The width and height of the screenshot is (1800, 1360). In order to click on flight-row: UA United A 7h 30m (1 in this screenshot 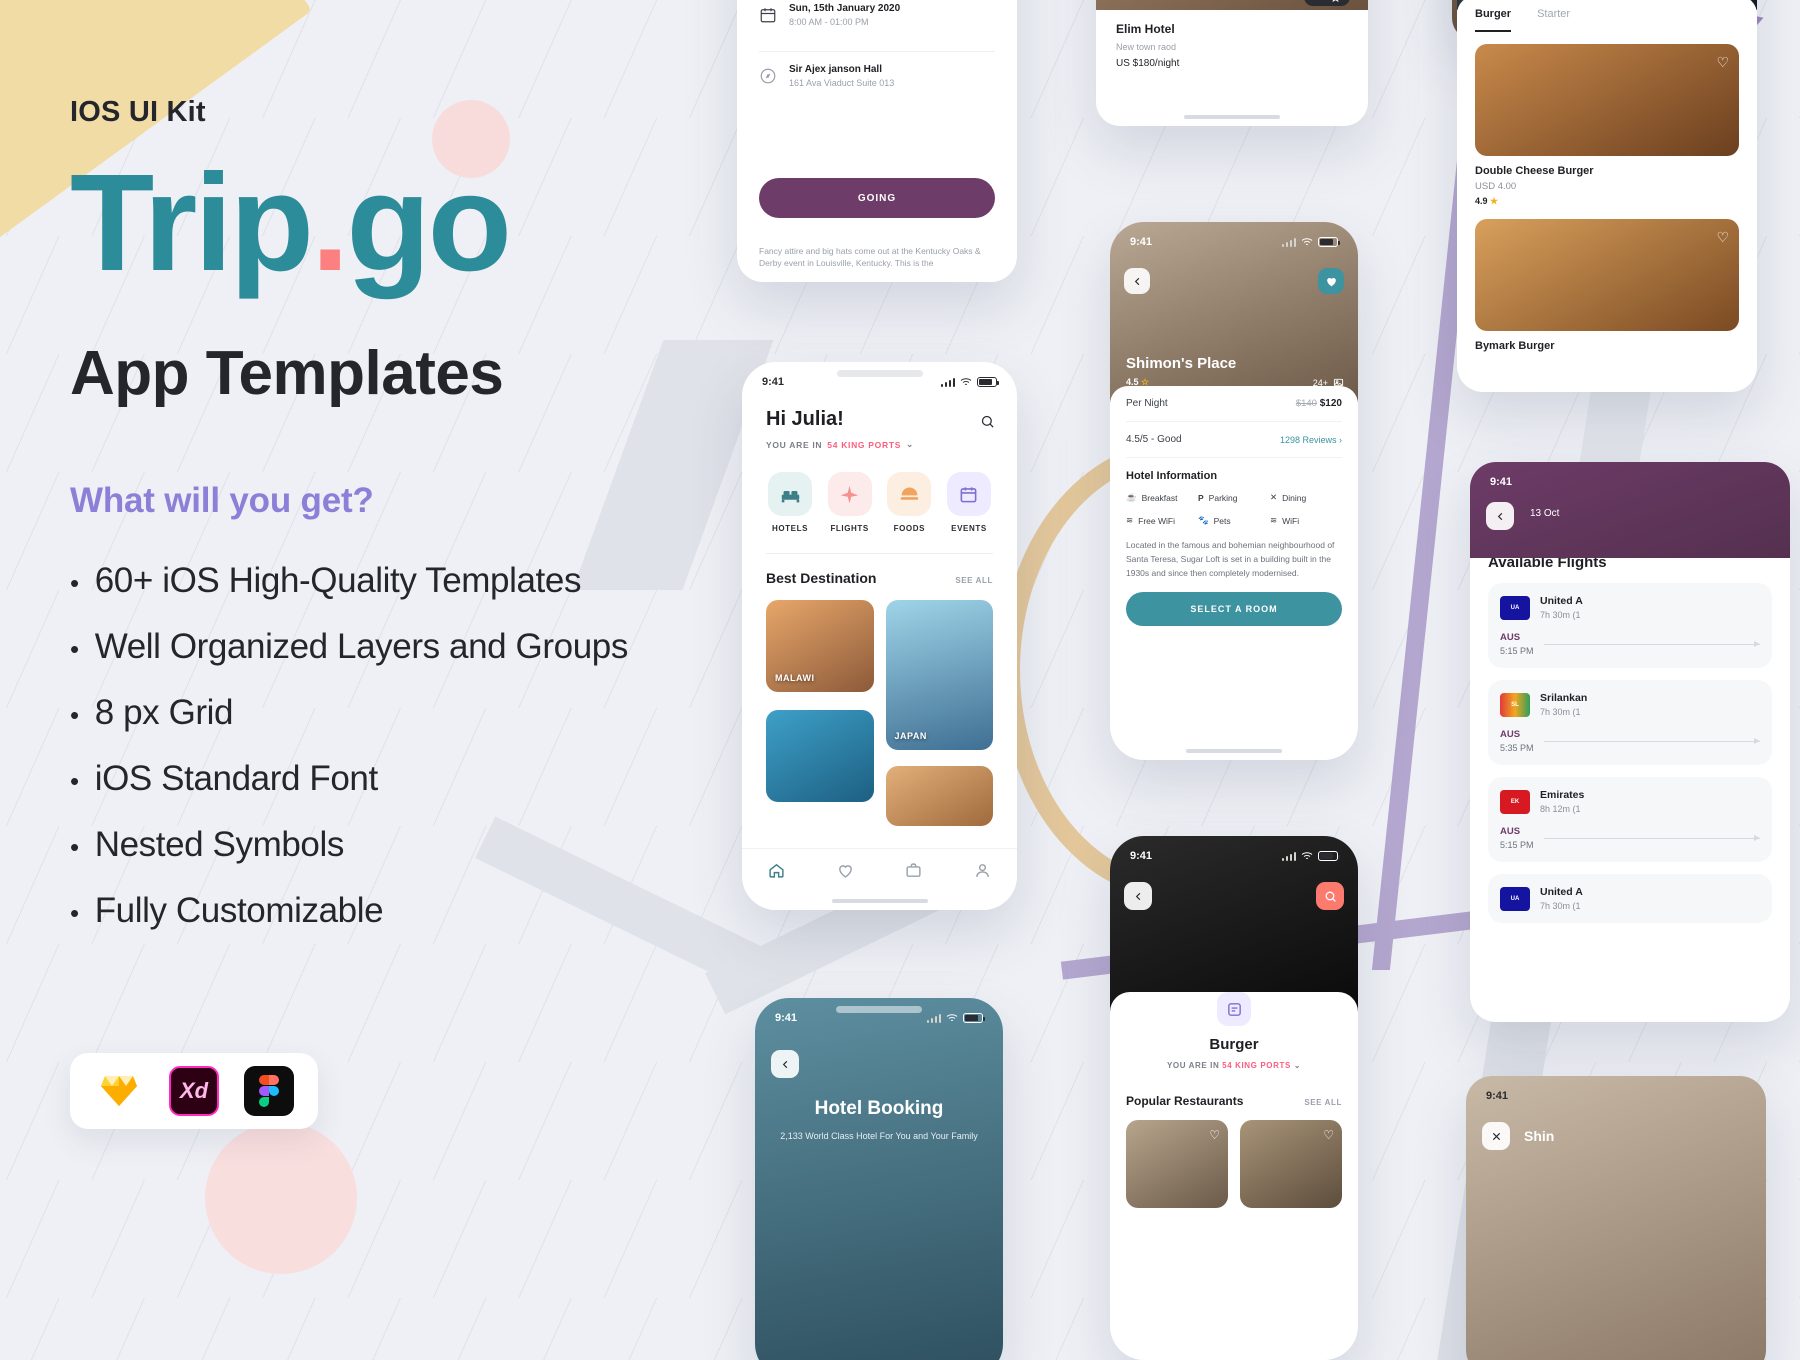, I will do `click(1630, 898)`.